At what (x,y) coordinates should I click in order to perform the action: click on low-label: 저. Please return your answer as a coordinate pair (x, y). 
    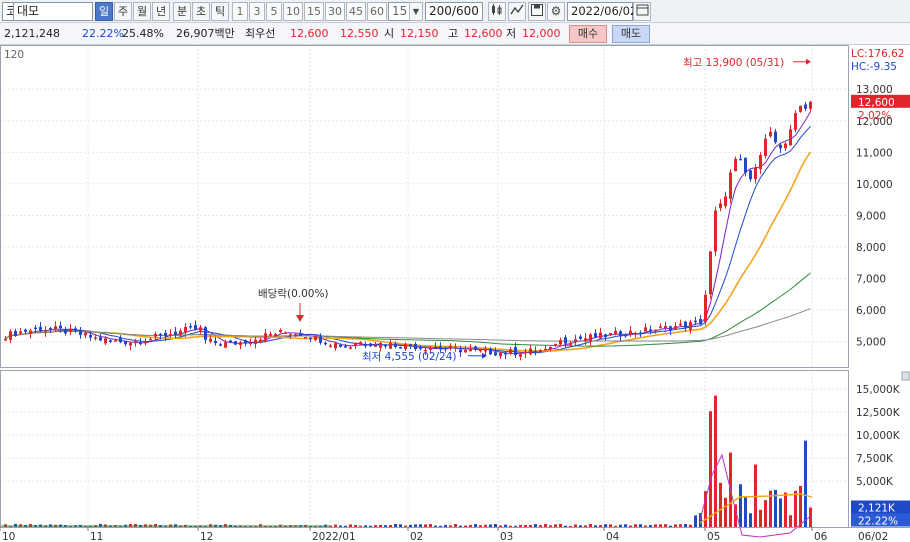
    Looking at the image, I should click on (511, 33).